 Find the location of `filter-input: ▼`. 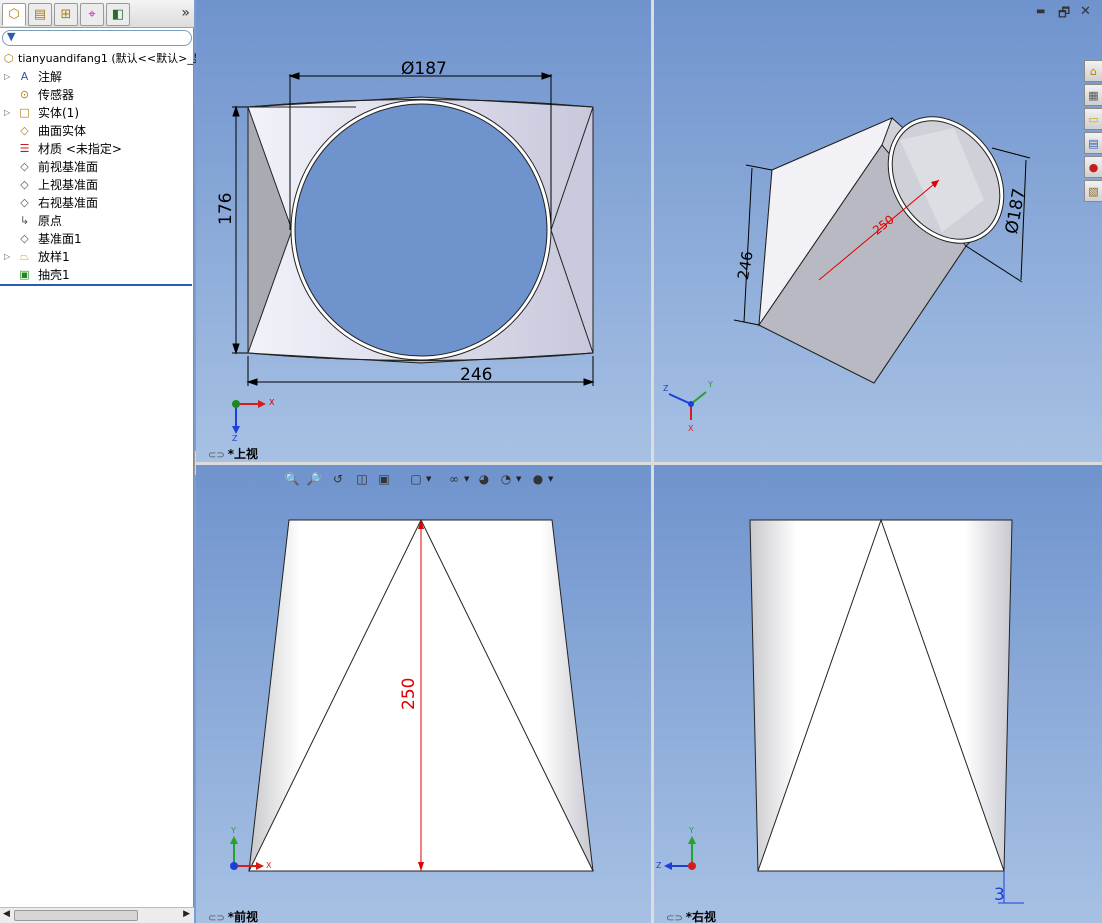

filter-input: ▼ is located at coordinates (97, 38).